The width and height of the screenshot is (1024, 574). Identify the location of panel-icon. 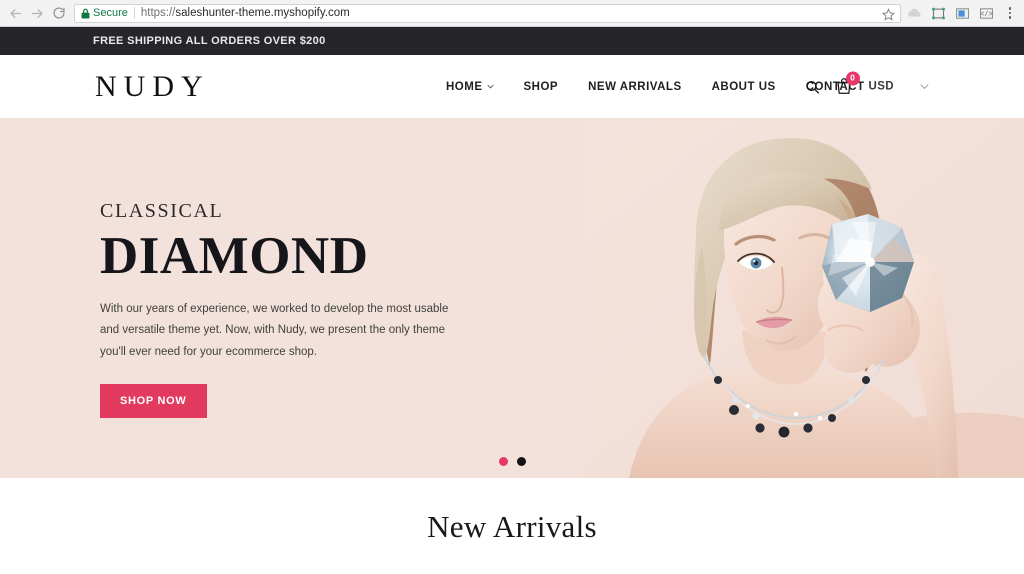
(962, 13).